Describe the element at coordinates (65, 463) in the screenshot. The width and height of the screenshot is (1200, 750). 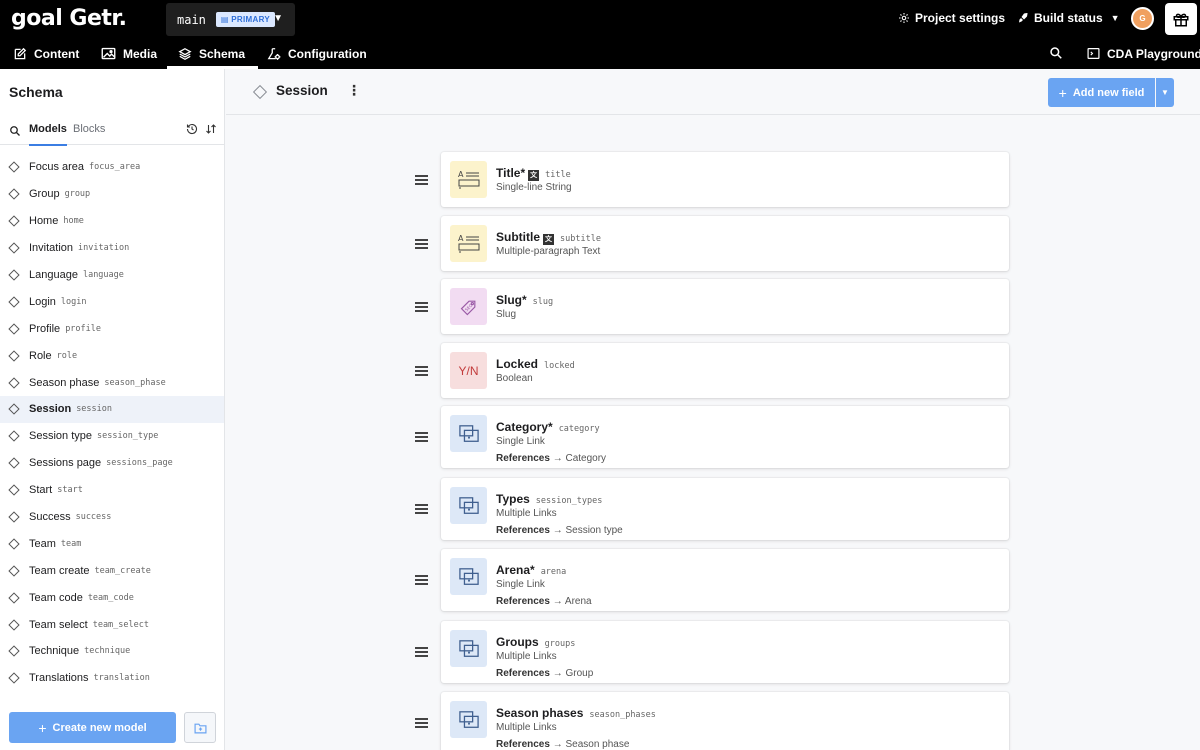
I see `sidebar-item-label: Sessions page` at that location.